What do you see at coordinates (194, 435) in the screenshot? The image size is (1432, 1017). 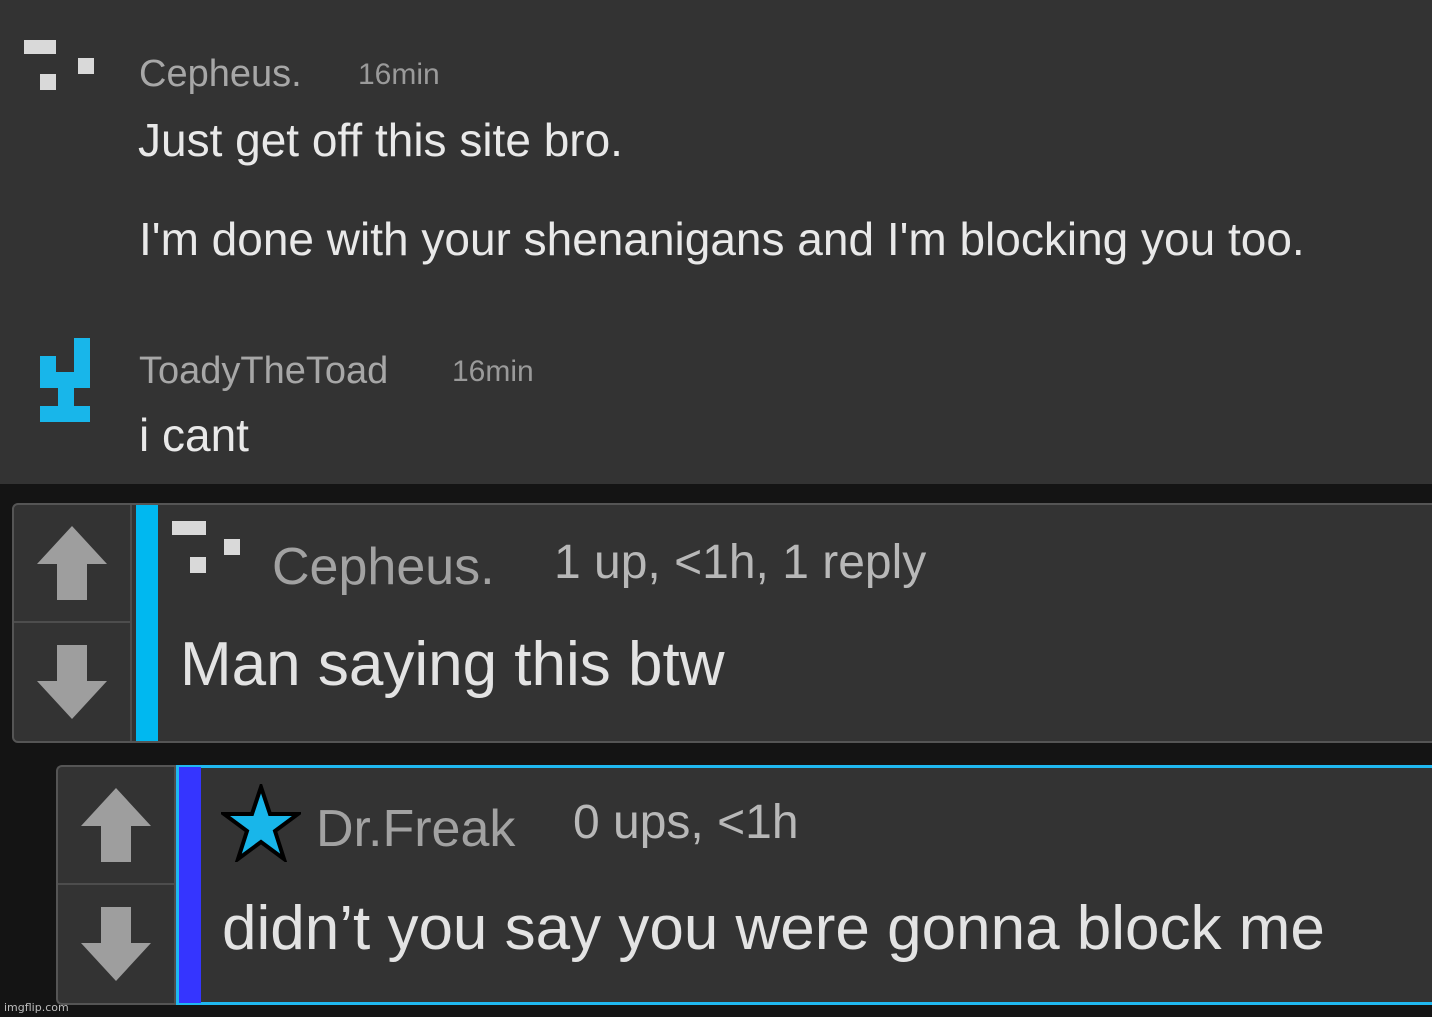 I see `comment-text-line: i cant` at bounding box center [194, 435].